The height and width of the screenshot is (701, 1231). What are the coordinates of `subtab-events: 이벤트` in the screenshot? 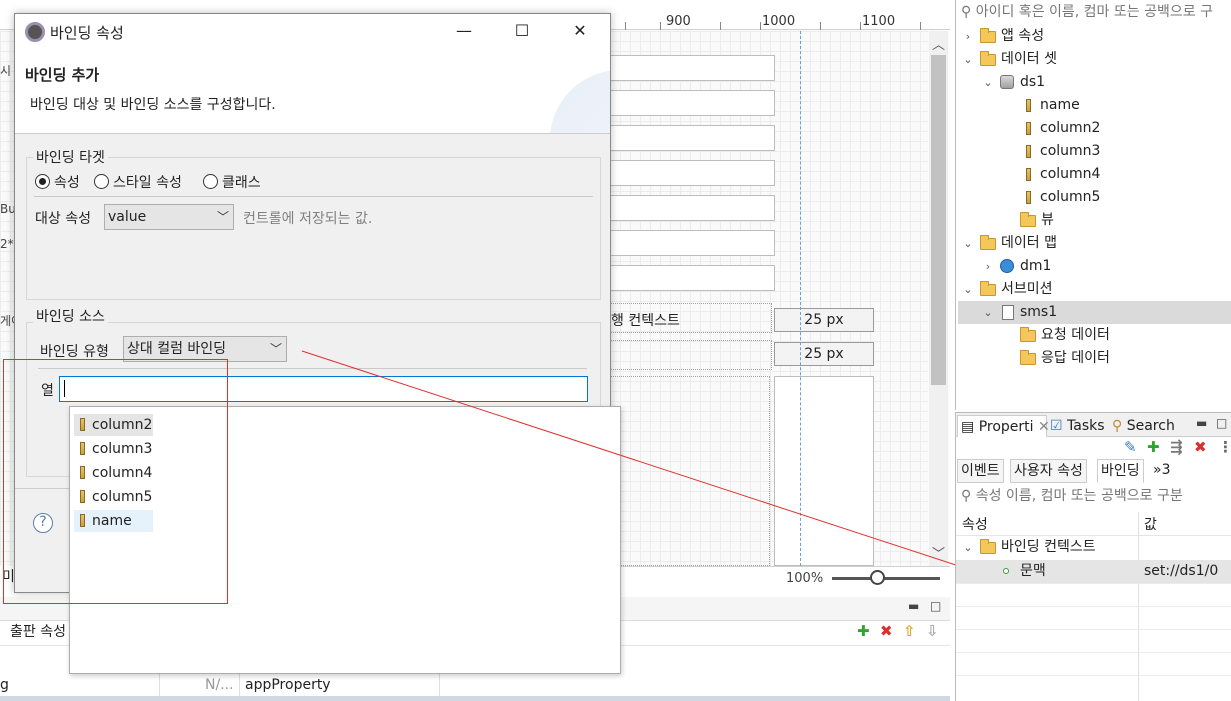 It's located at (980, 471).